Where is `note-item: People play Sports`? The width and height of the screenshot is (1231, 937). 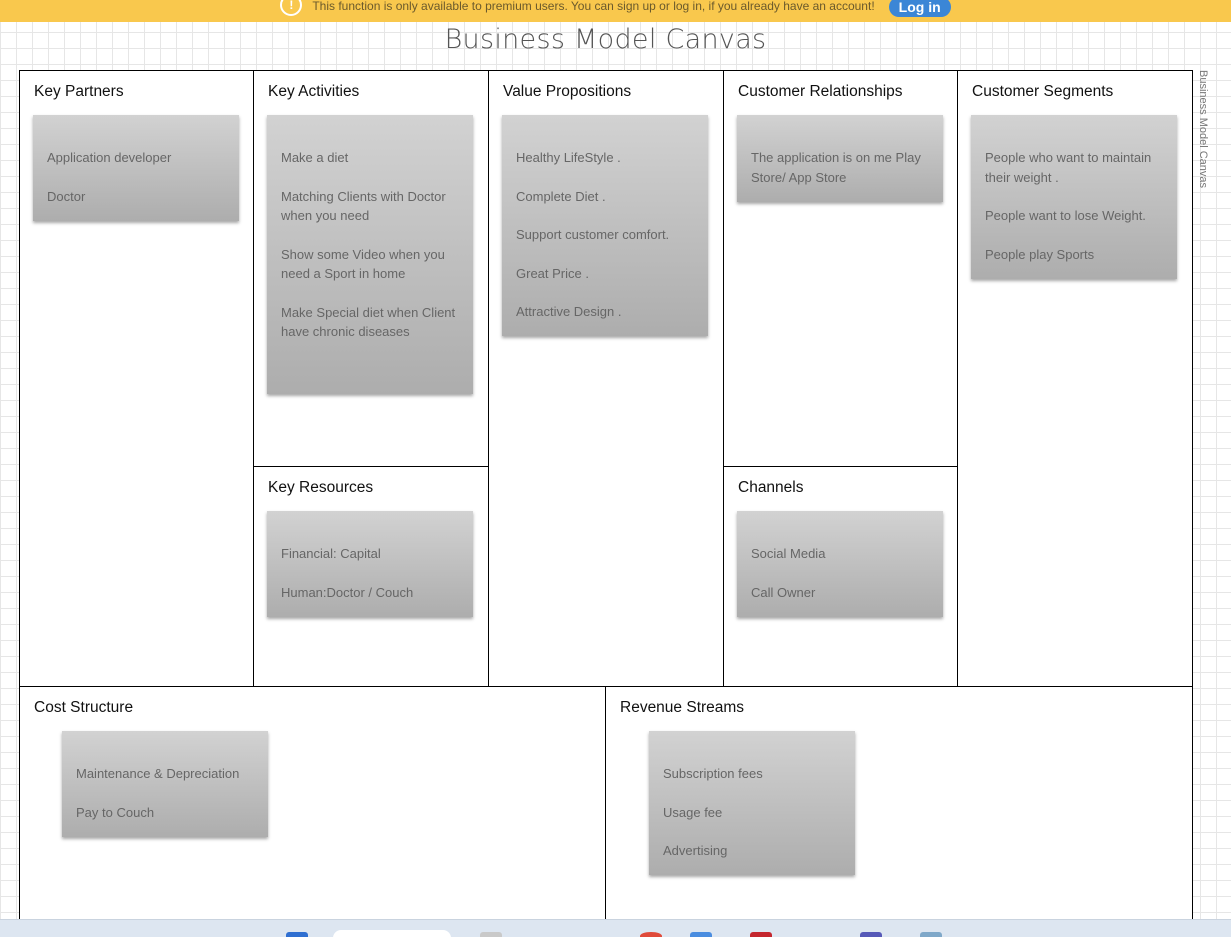 note-item: People play Sports is located at coordinates (1040, 254).